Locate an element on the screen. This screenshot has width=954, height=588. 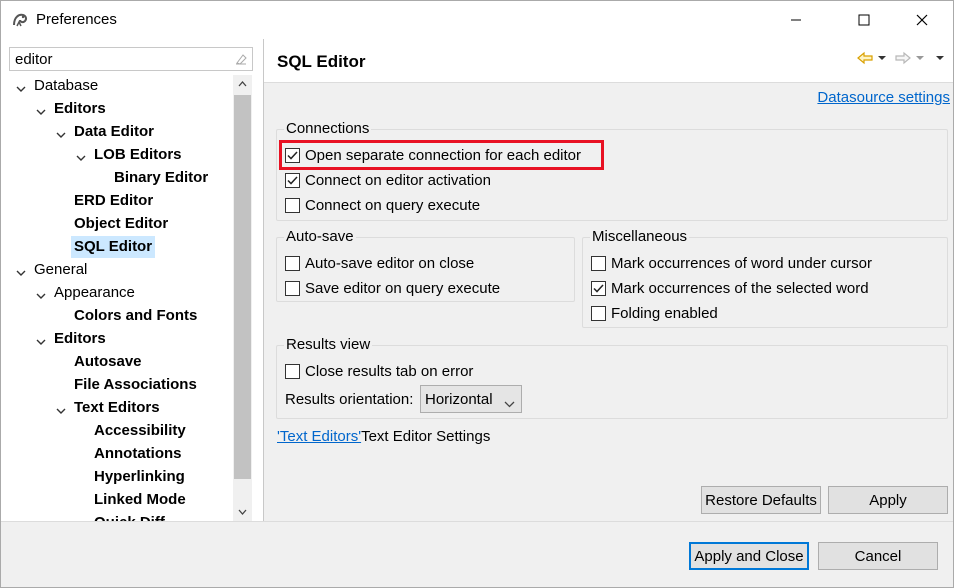
filter-input: editor is located at coordinates (131, 59).